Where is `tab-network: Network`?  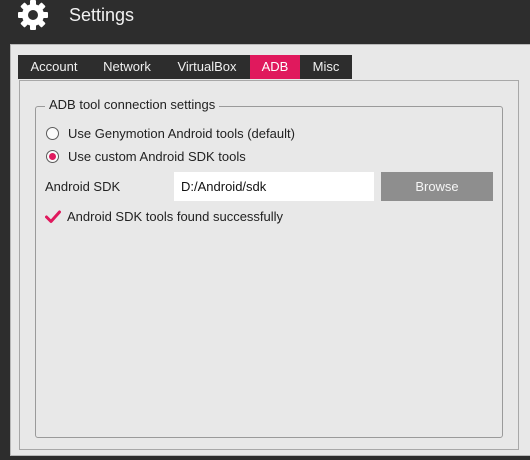
tab-network: Network is located at coordinates (127, 67).